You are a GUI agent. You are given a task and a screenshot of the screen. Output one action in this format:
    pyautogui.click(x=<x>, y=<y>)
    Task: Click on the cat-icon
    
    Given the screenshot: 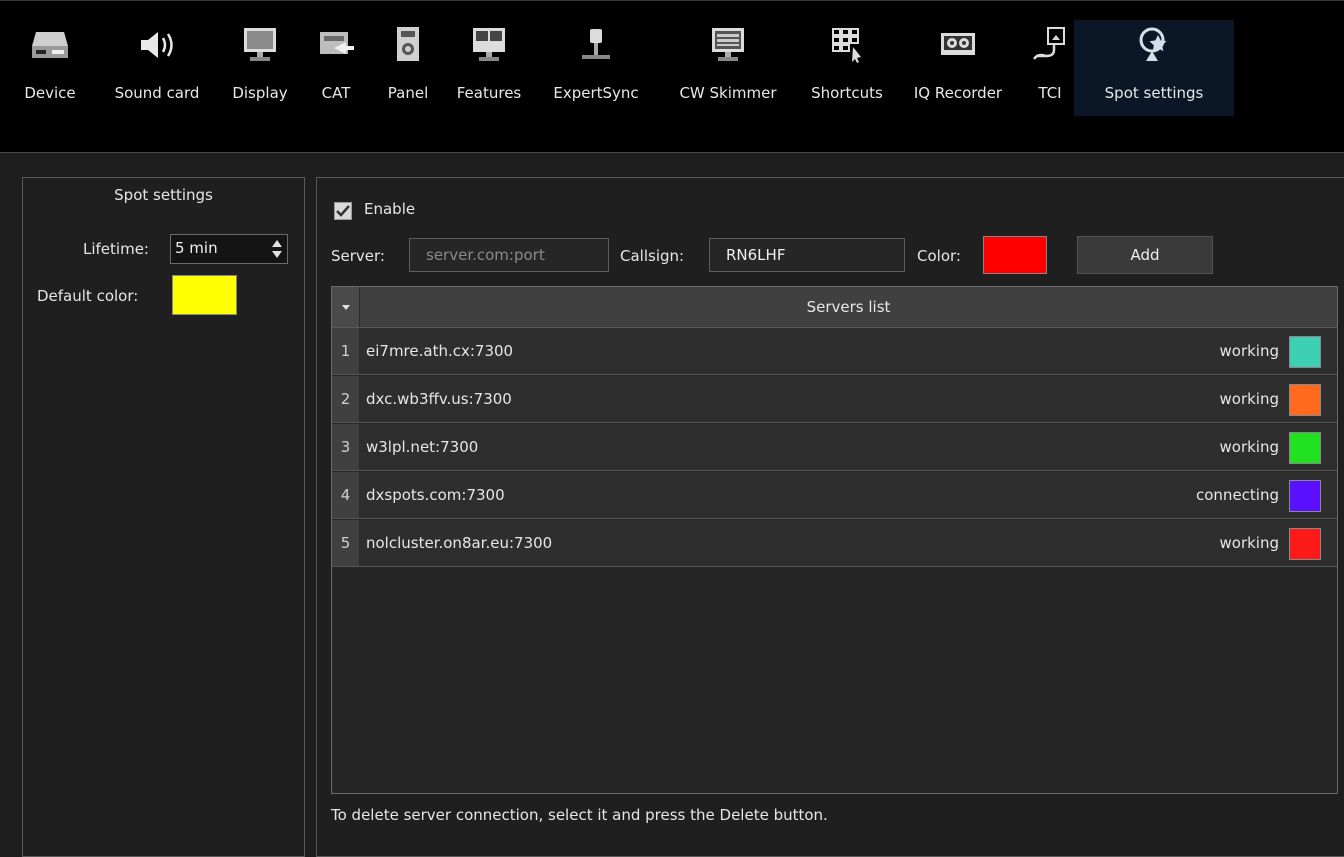 What is the action you would take?
    pyautogui.click(x=336, y=45)
    